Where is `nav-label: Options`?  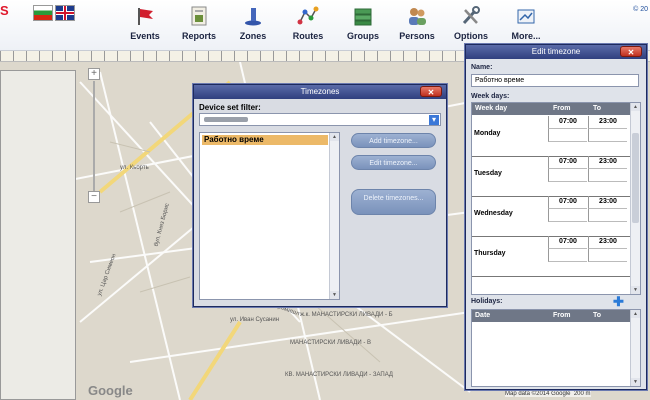 nav-label: Options is located at coordinates (471, 36).